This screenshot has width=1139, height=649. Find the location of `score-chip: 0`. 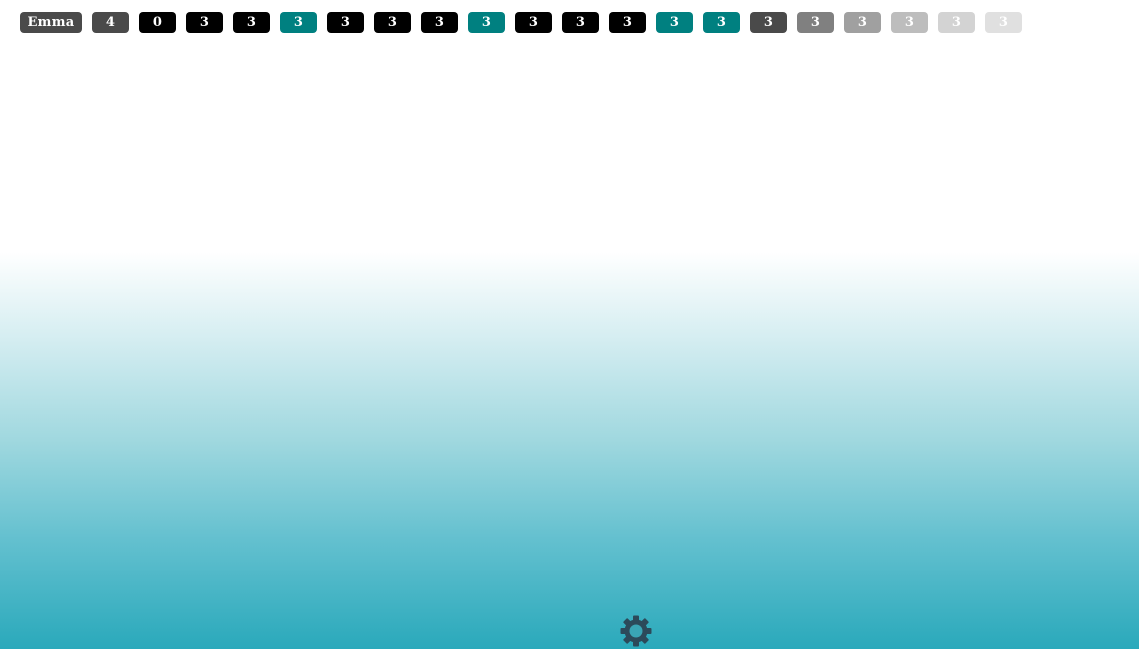

score-chip: 0 is located at coordinates (157, 22).